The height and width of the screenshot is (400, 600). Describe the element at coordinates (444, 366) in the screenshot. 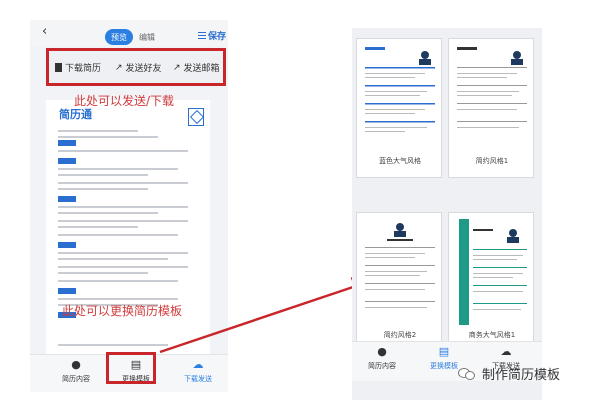

I see `nav-label: 更换模板` at that location.